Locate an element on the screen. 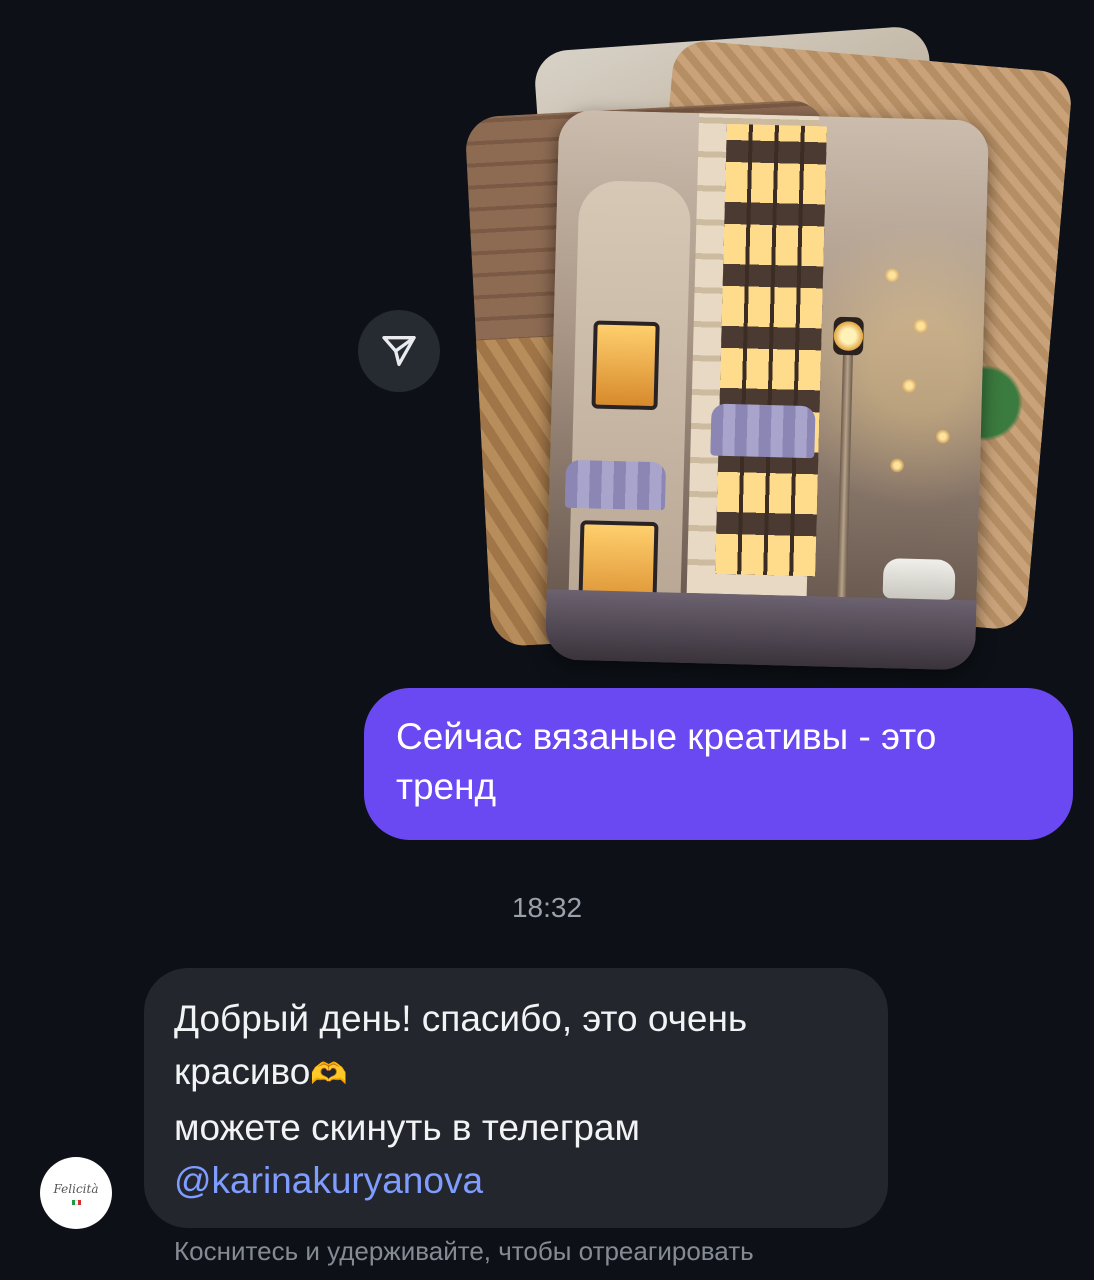 The height and width of the screenshot is (1280, 1094). knitted-building-left is located at coordinates (628, 401).